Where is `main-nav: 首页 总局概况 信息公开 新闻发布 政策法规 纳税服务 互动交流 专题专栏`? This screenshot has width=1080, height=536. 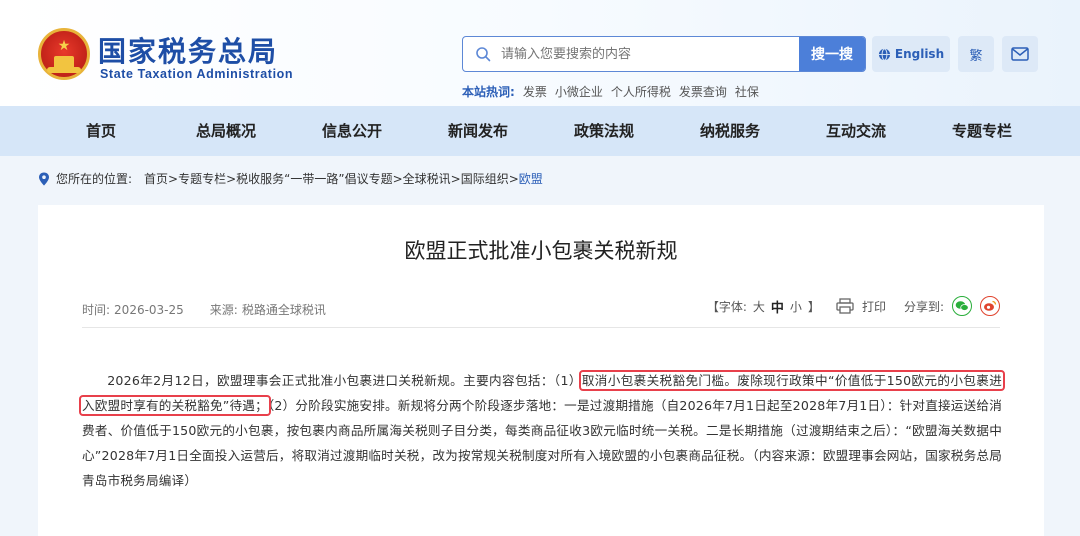 main-nav: 首页 总局概况 信息公开 新闻发布 政策法规 纳税服务 互动交流 专题专栏 is located at coordinates (540, 131).